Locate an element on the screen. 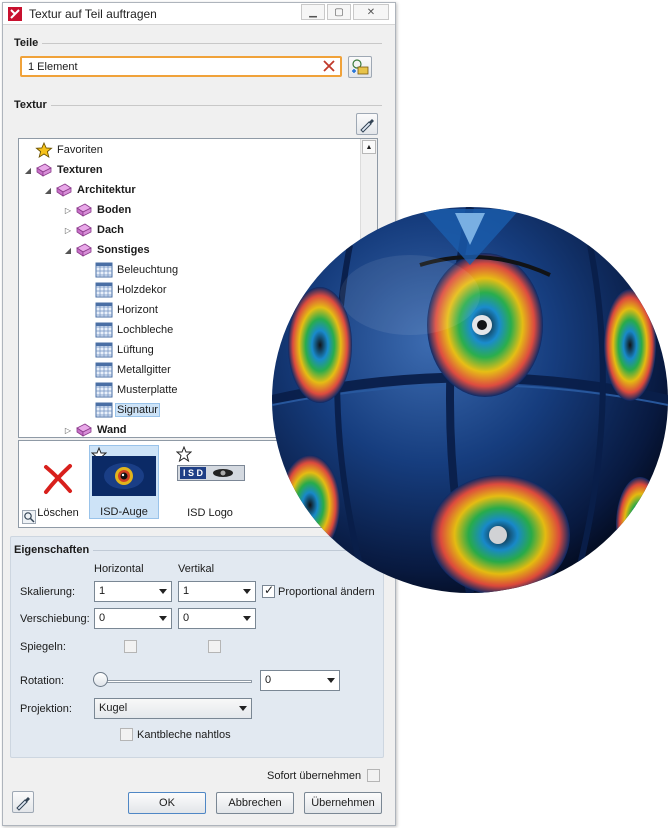 The height and width of the screenshot is (828, 670). minimize-button: ▁ is located at coordinates (313, 12).